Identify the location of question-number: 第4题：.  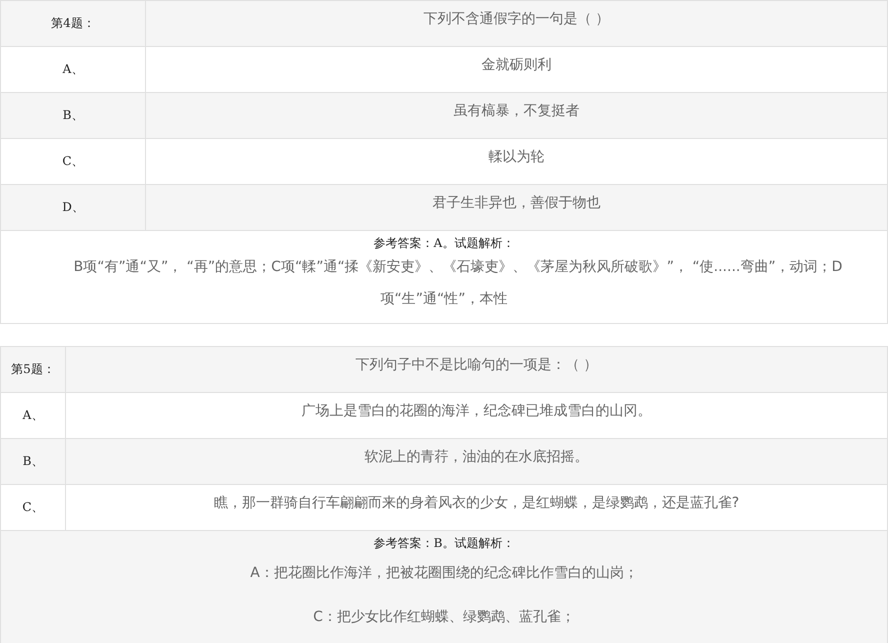
(73, 23).